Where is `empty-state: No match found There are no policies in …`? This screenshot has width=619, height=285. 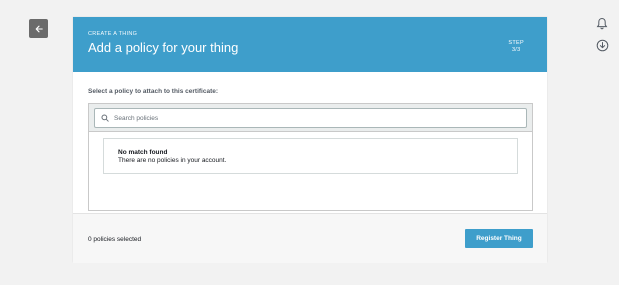 empty-state: No match found There are no policies in … is located at coordinates (310, 156).